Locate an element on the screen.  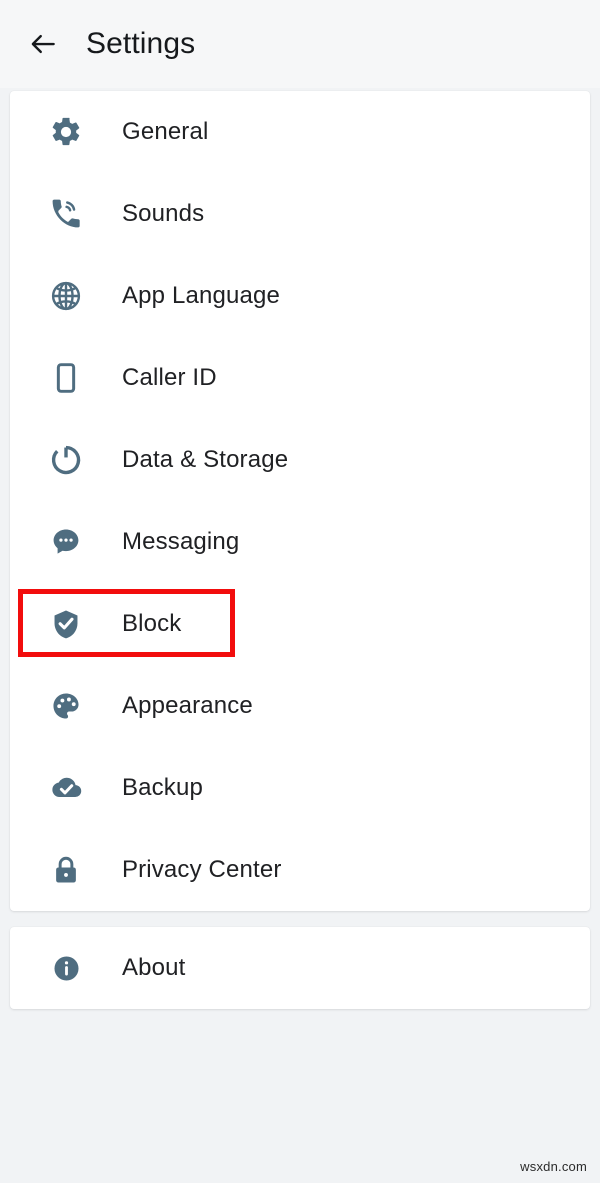
settings-item-about: About is located at coordinates (300, 968).